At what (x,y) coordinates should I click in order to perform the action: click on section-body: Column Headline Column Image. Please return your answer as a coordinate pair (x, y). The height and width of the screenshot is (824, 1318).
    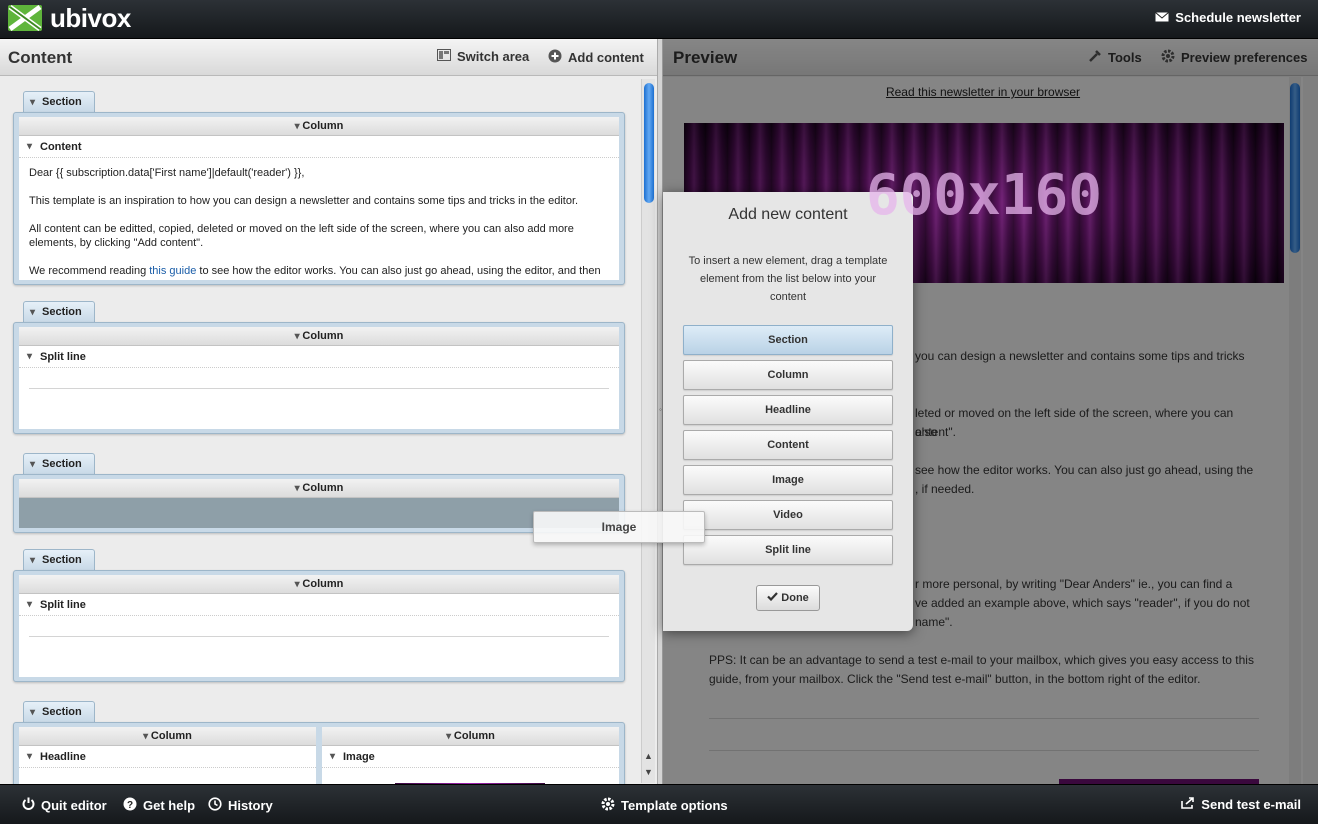
    Looking at the image, I should click on (319, 753).